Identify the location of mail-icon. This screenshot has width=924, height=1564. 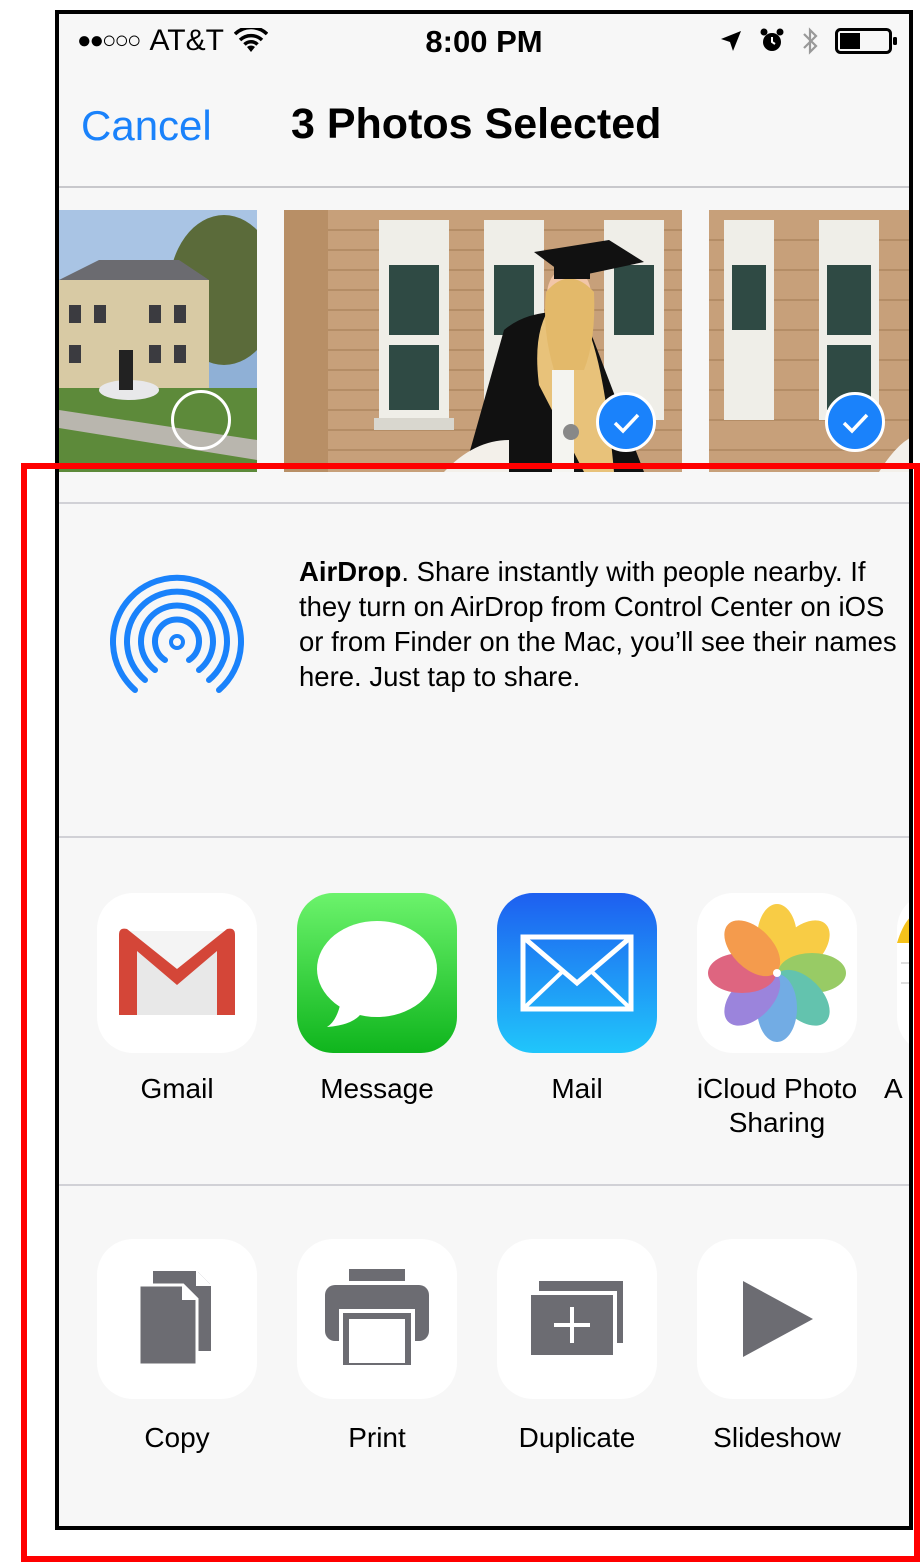
(577, 973).